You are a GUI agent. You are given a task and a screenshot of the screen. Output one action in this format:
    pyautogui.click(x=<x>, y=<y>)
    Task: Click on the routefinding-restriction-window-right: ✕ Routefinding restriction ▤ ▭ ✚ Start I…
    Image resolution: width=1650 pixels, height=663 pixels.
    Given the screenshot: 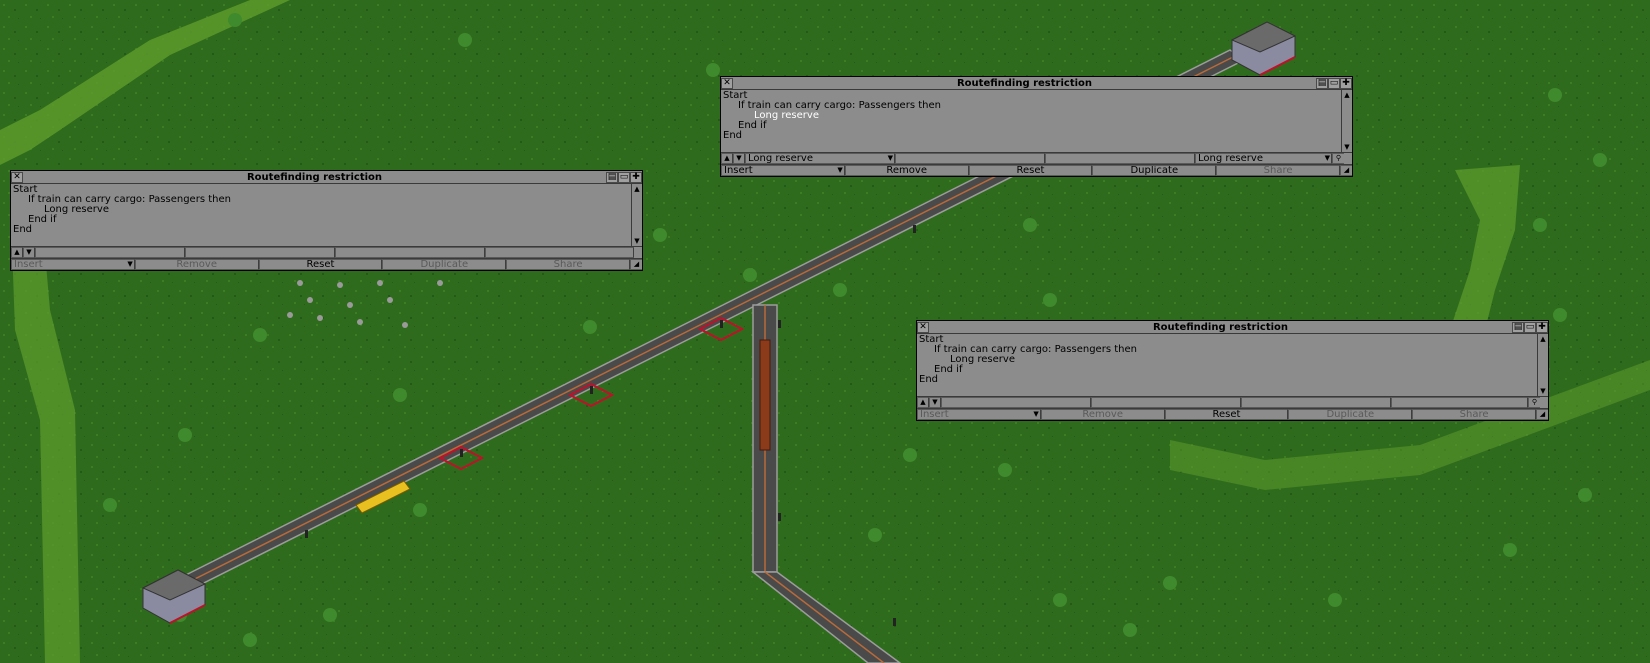 What is the action you would take?
    pyautogui.click(x=1232, y=370)
    